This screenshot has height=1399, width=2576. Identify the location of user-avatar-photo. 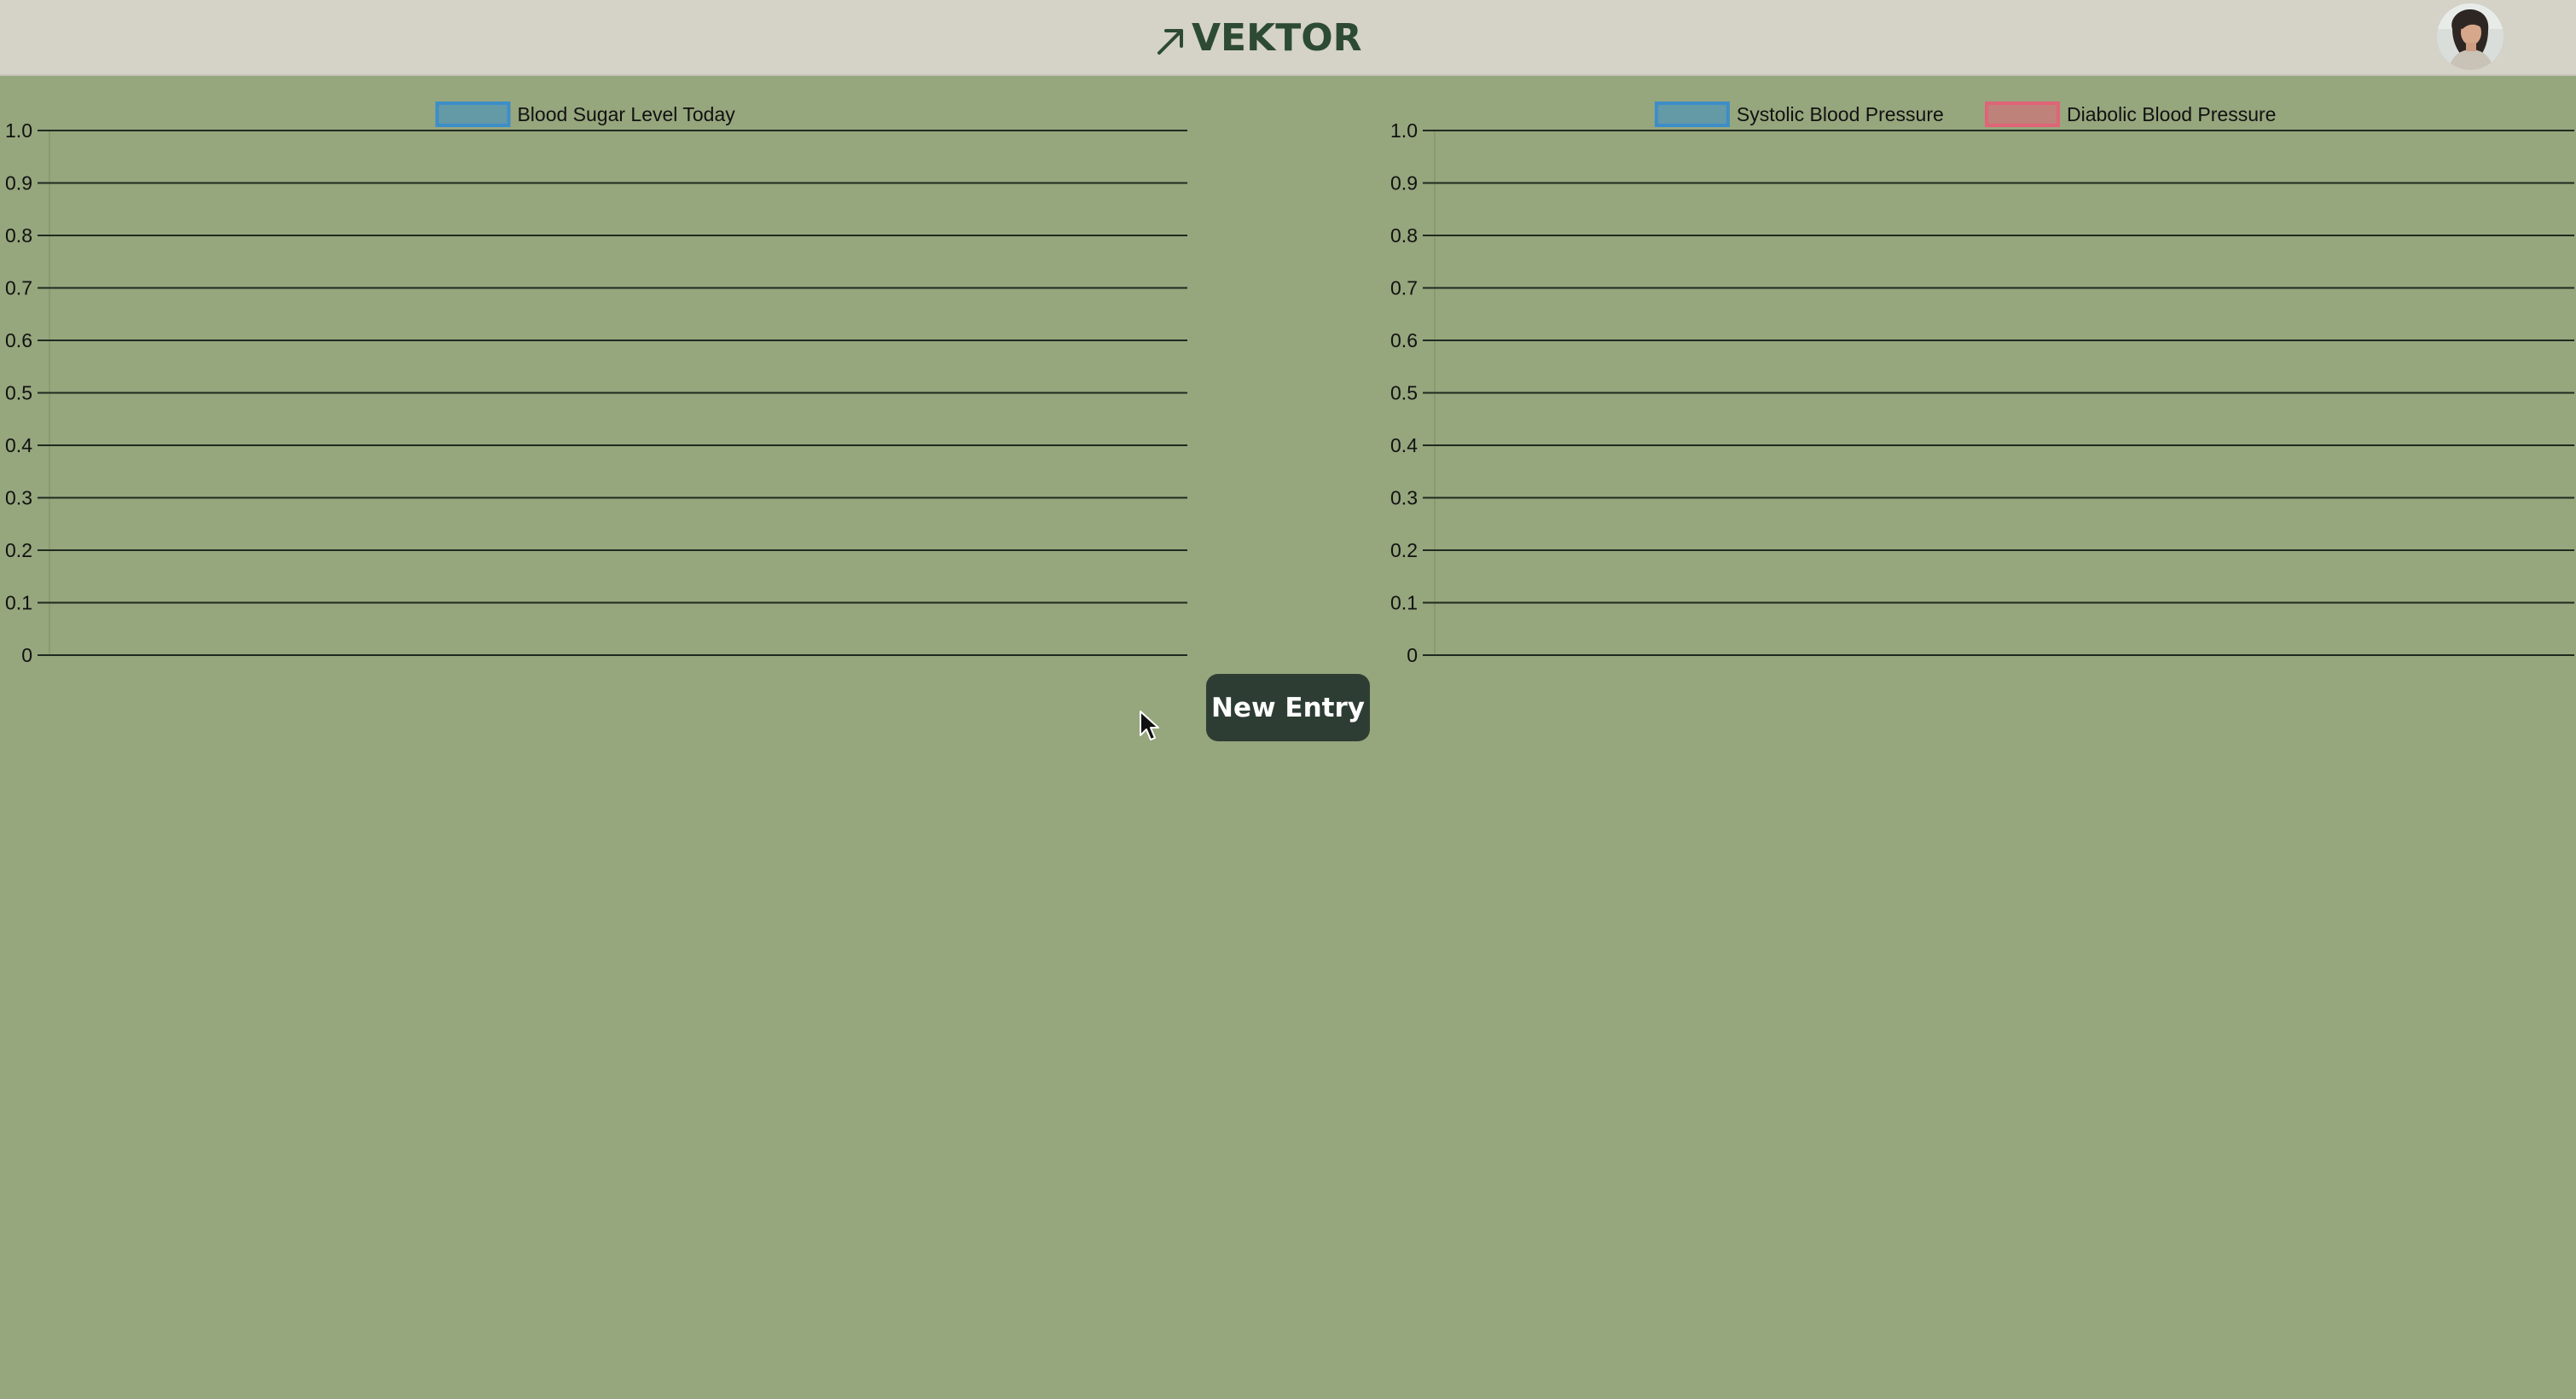
(2470, 36).